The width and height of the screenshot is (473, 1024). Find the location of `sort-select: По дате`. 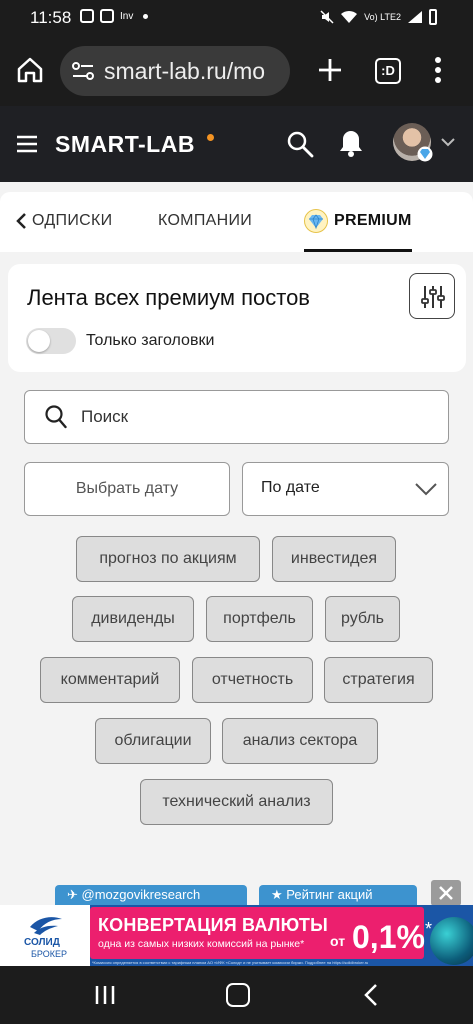

sort-select: По дате is located at coordinates (345, 489).